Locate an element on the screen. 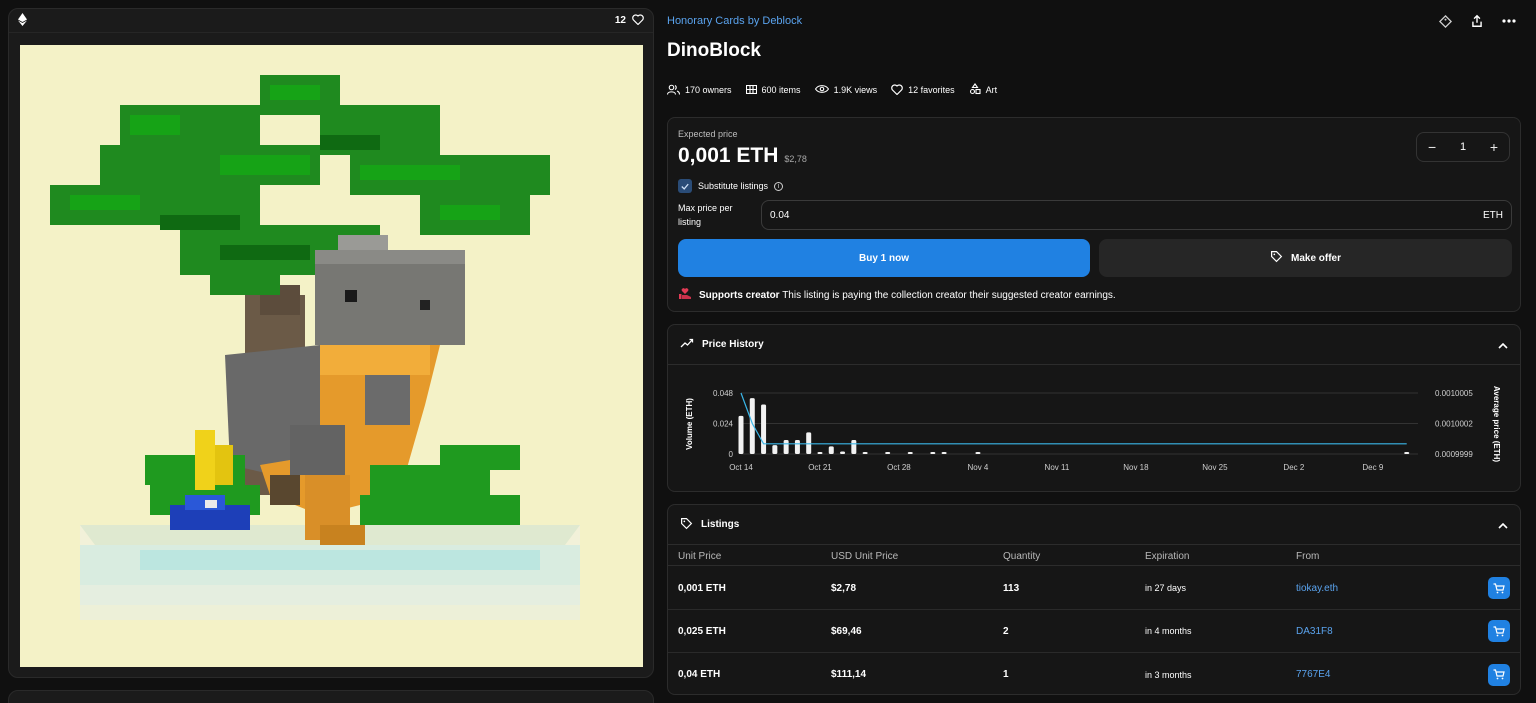  seller-link: tiokay.eth is located at coordinates (1317, 588).